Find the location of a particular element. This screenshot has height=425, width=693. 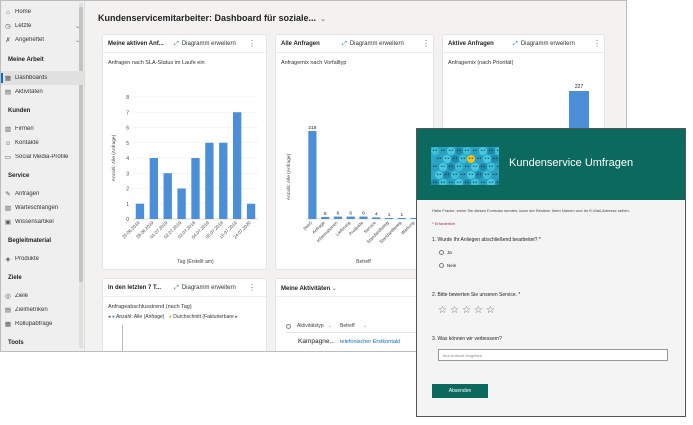

card-title: Aktive Anfragen is located at coordinates (471, 44).